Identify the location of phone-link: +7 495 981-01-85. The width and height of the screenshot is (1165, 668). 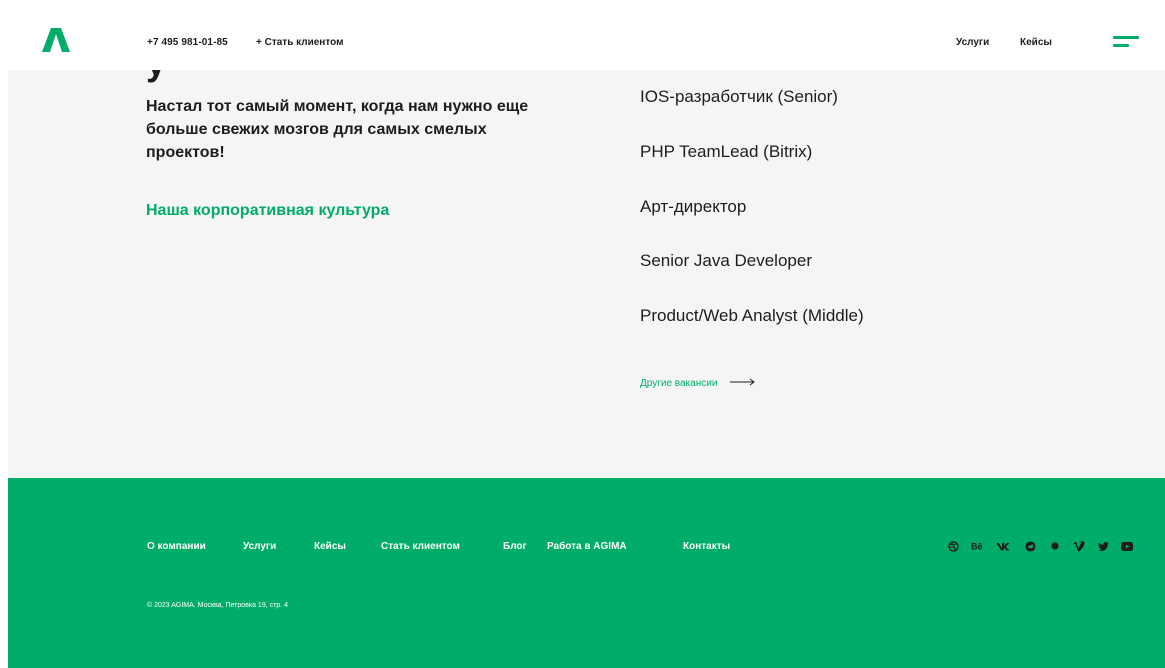
(187, 42).